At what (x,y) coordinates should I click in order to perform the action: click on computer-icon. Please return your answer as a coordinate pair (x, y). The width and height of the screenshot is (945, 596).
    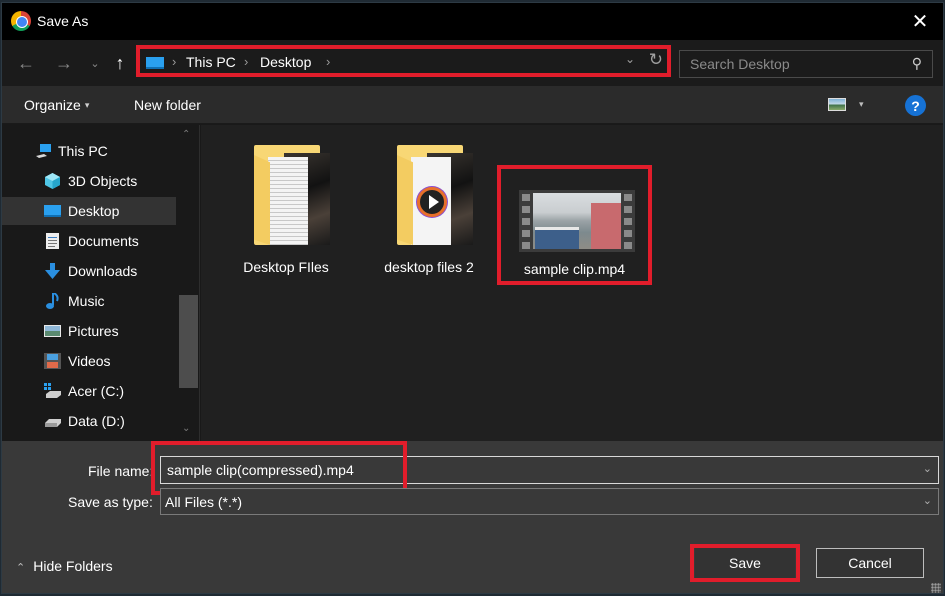
    Looking at the image, I should click on (43, 151).